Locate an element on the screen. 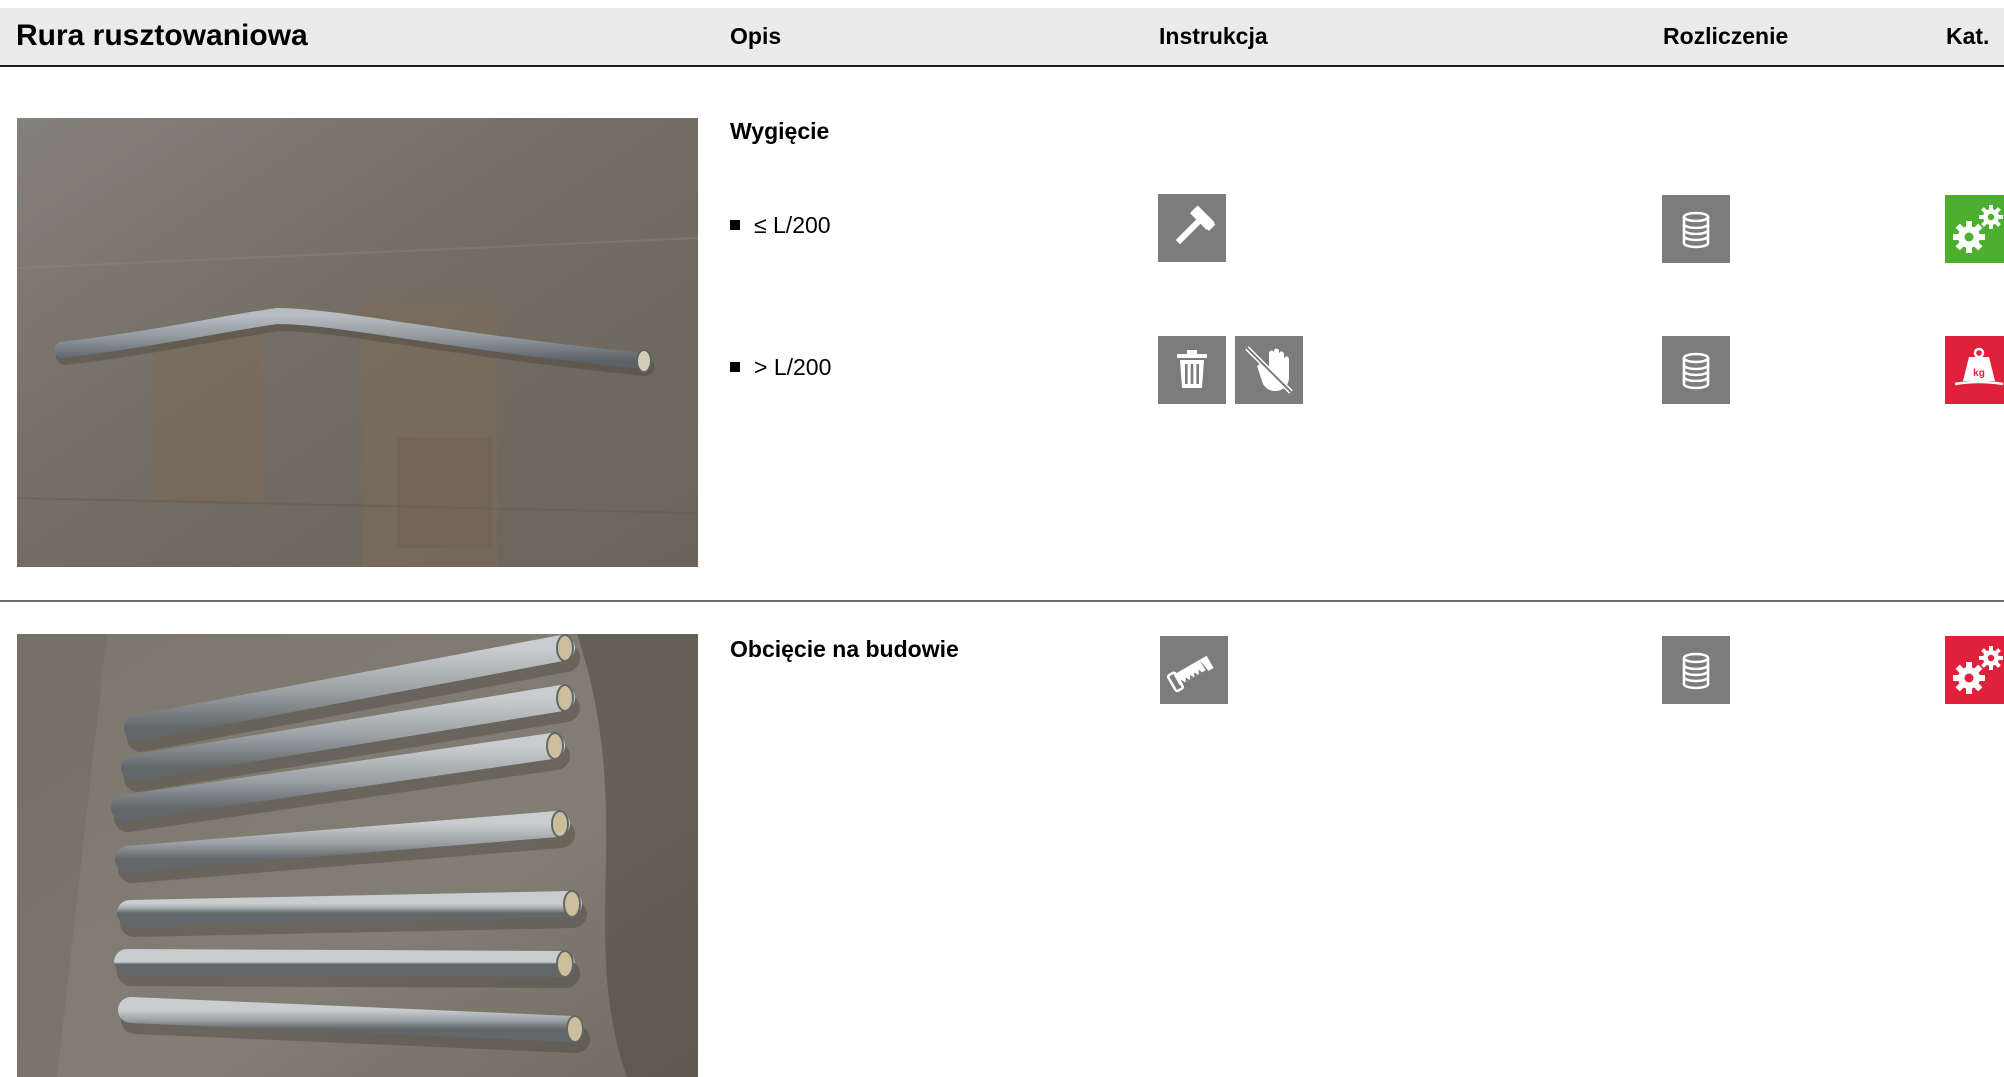 This screenshot has height=1077, width=2004. bent-tube-photo is located at coordinates (357, 342).